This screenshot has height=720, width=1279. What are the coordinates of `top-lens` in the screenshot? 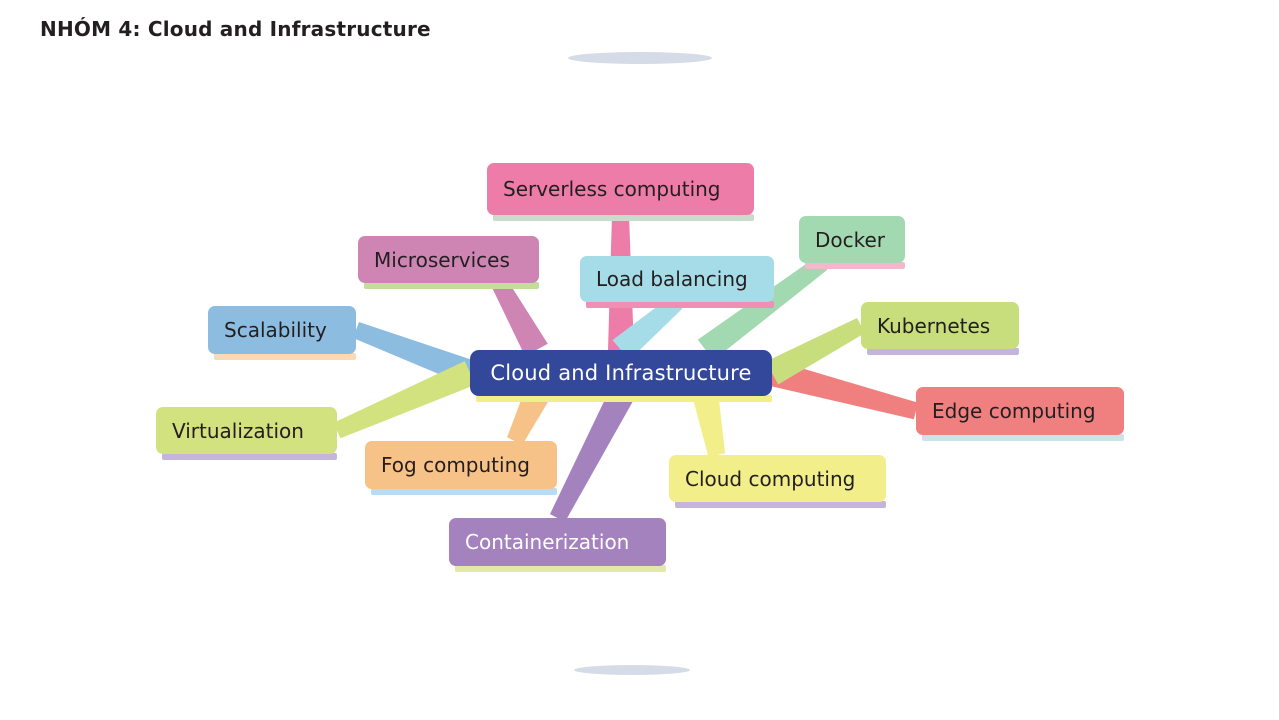 It's located at (640, 58).